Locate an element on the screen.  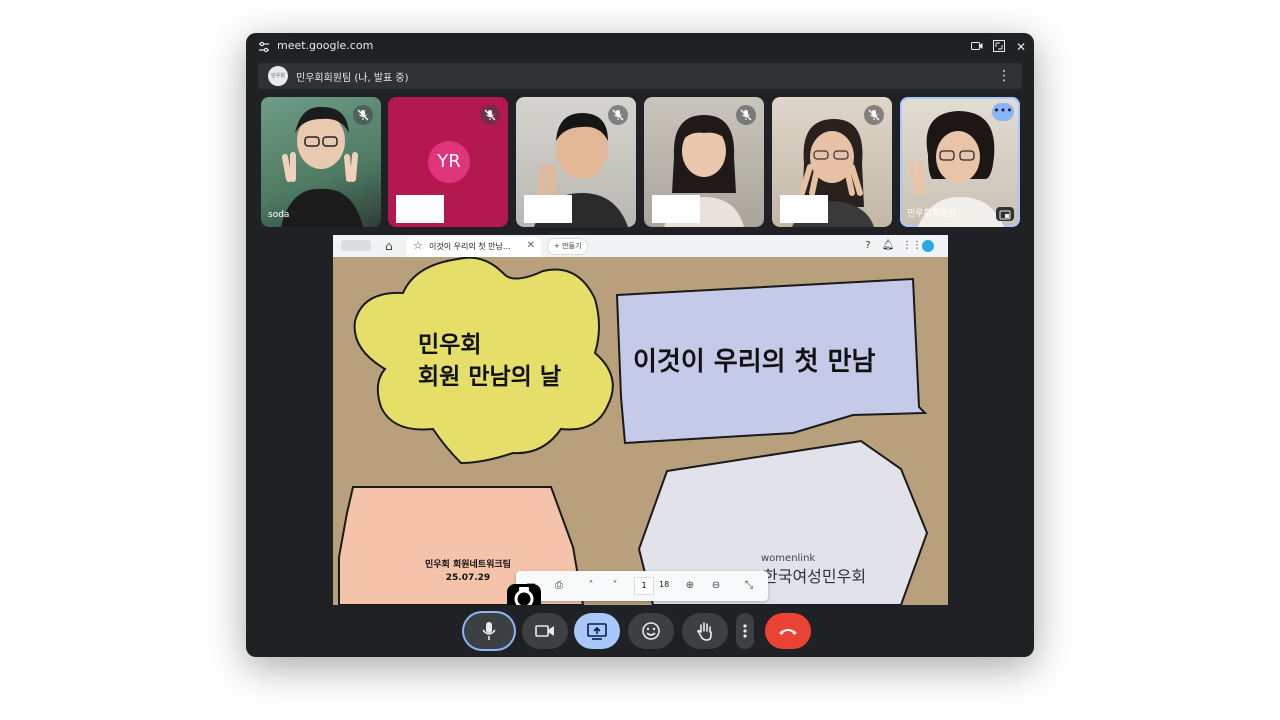
kebab-icon is located at coordinates (745, 631).